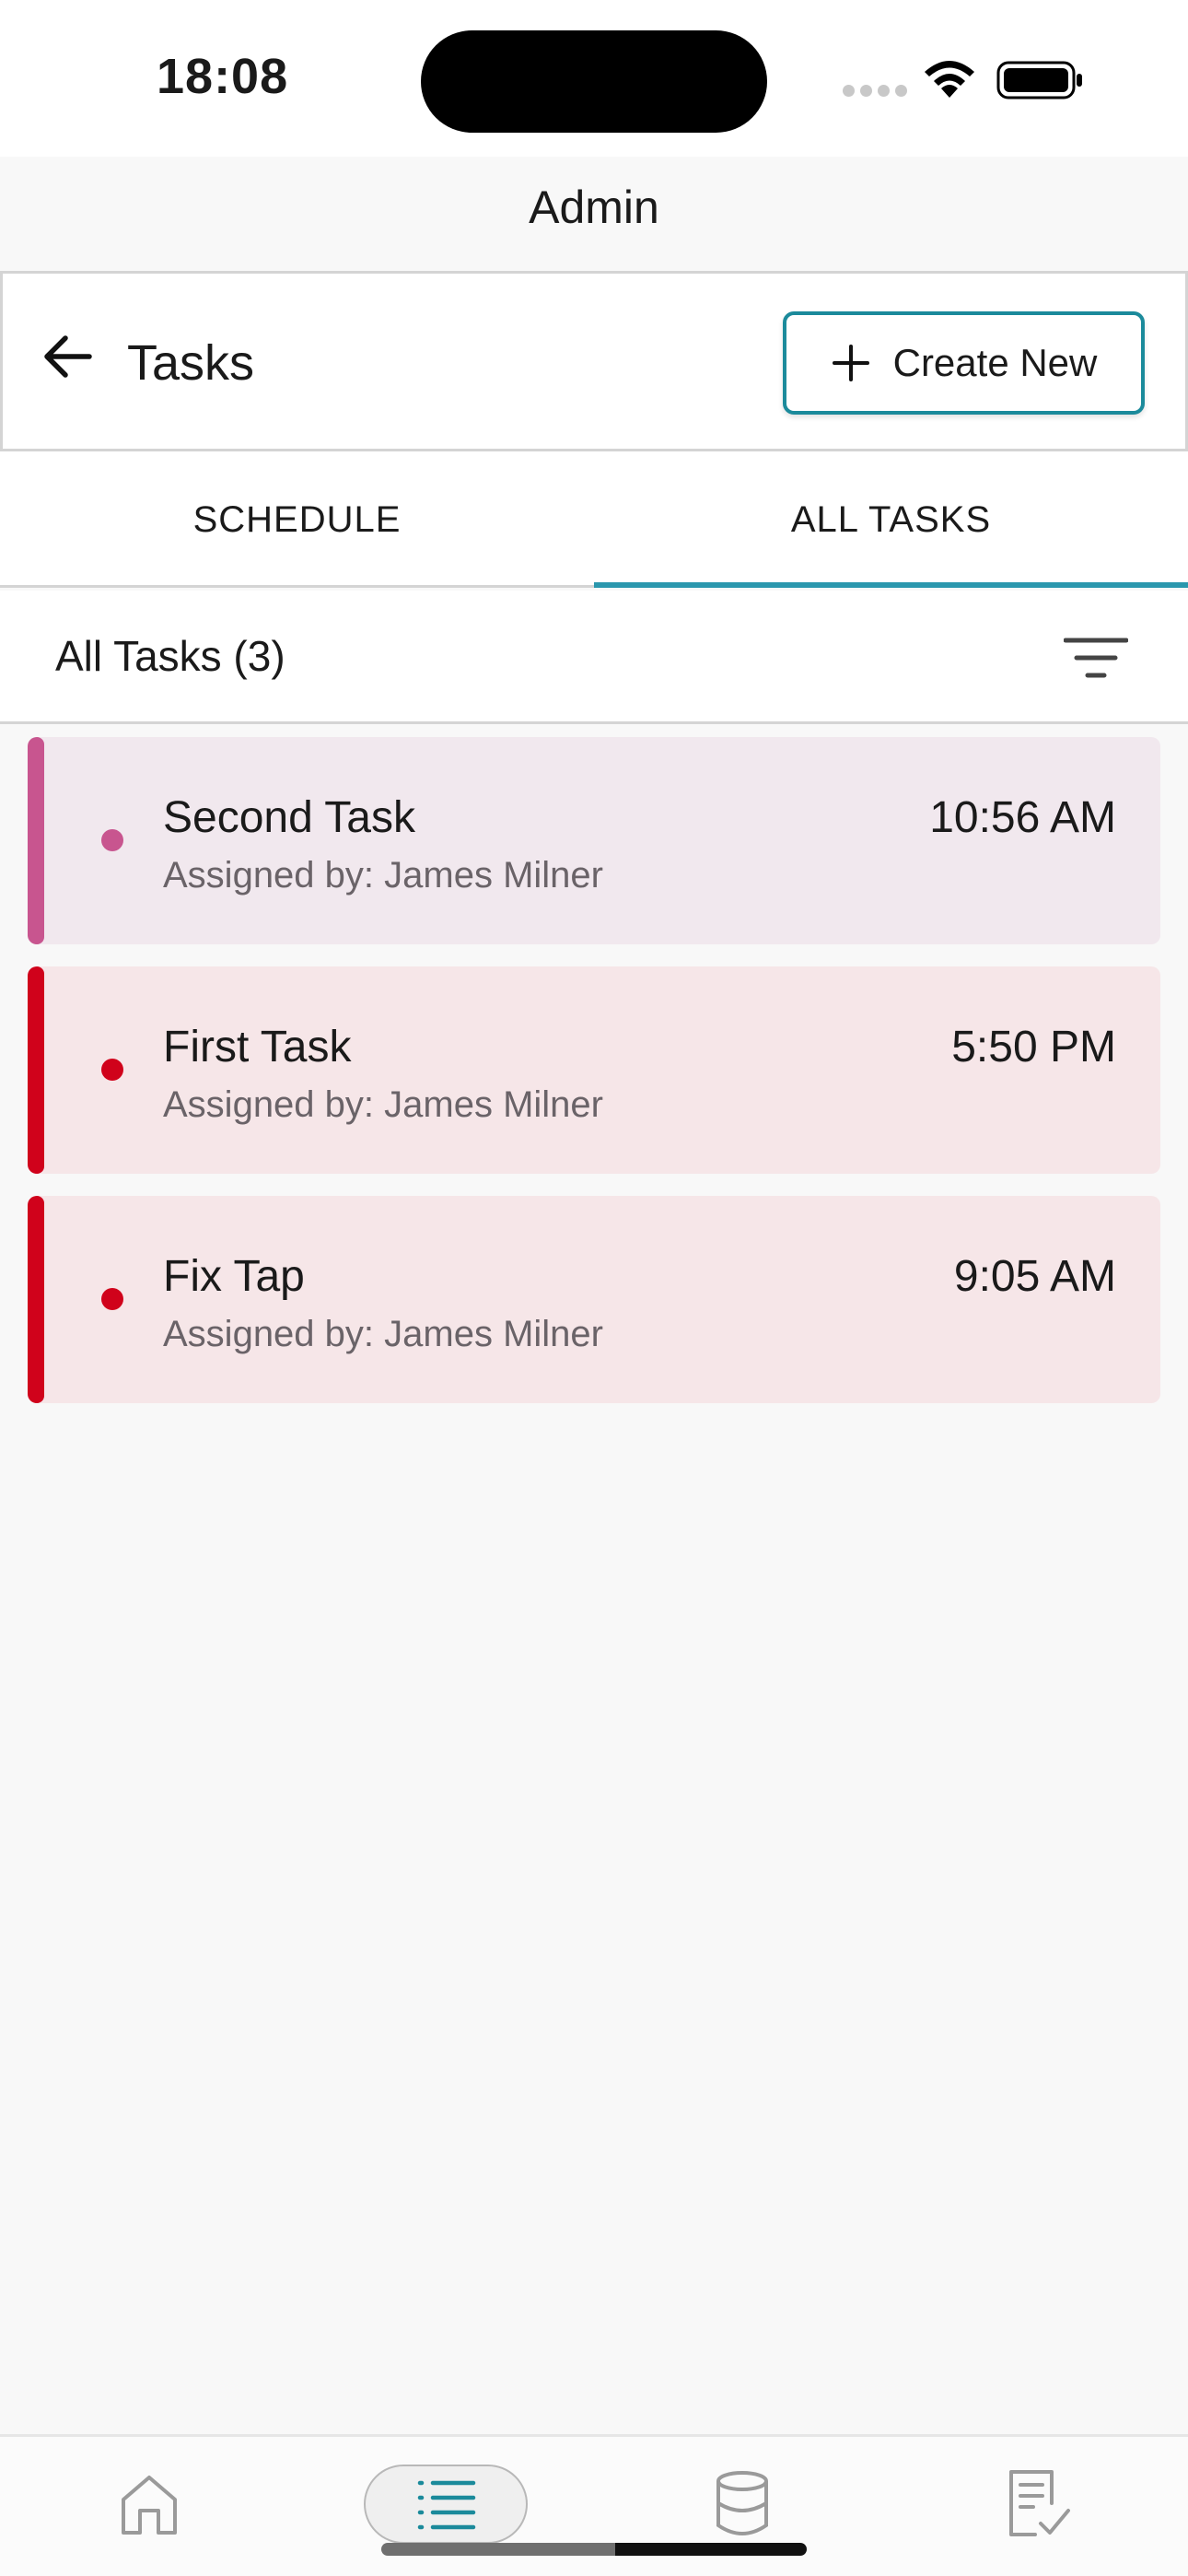 This screenshot has width=1188, height=2576. Describe the element at coordinates (191, 363) in the screenshot. I see `page-title: Tasks` at that location.